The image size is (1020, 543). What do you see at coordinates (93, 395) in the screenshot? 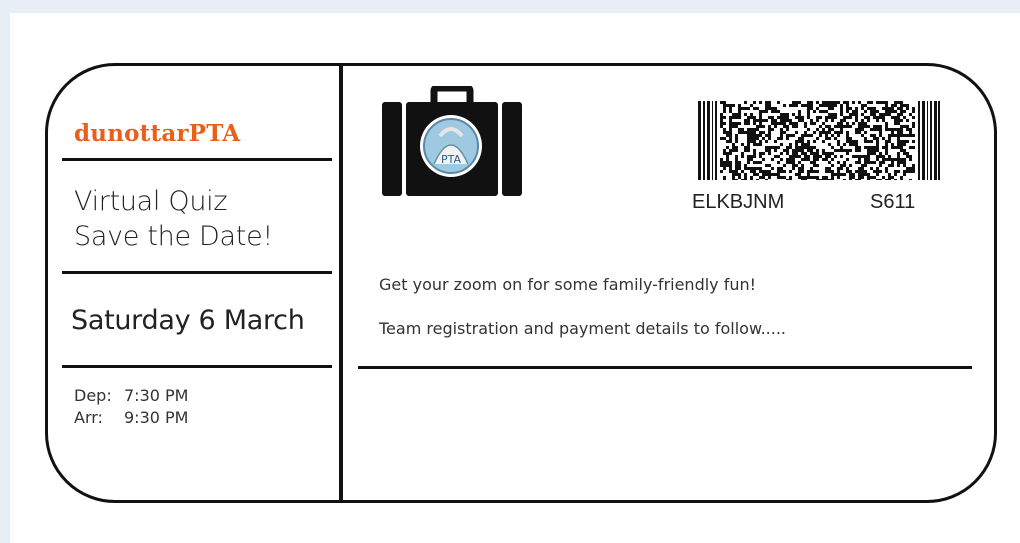
I see `departure-label: Dep:` at bounding box center [93, 395].